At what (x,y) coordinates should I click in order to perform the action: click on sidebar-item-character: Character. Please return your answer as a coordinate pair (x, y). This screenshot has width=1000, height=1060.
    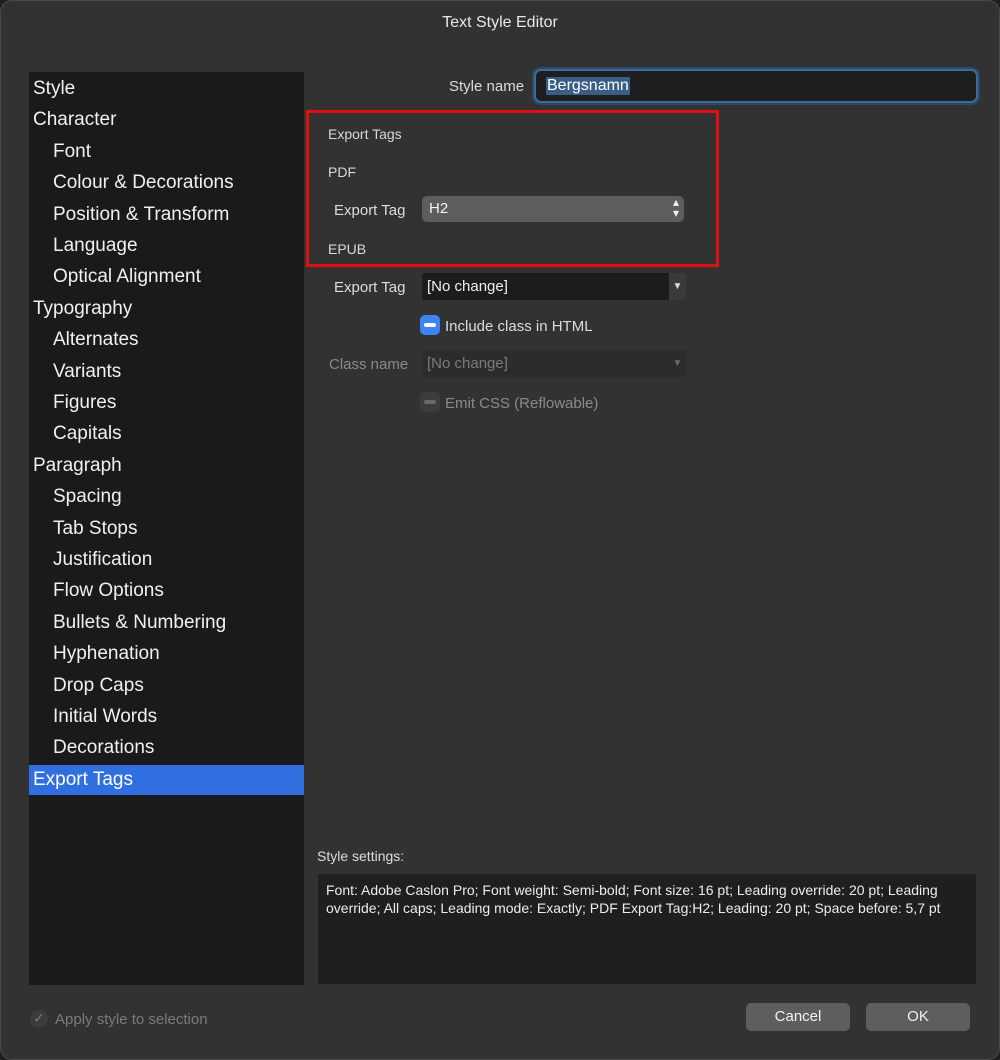
    Looking at the image, I should click on (166, 120).